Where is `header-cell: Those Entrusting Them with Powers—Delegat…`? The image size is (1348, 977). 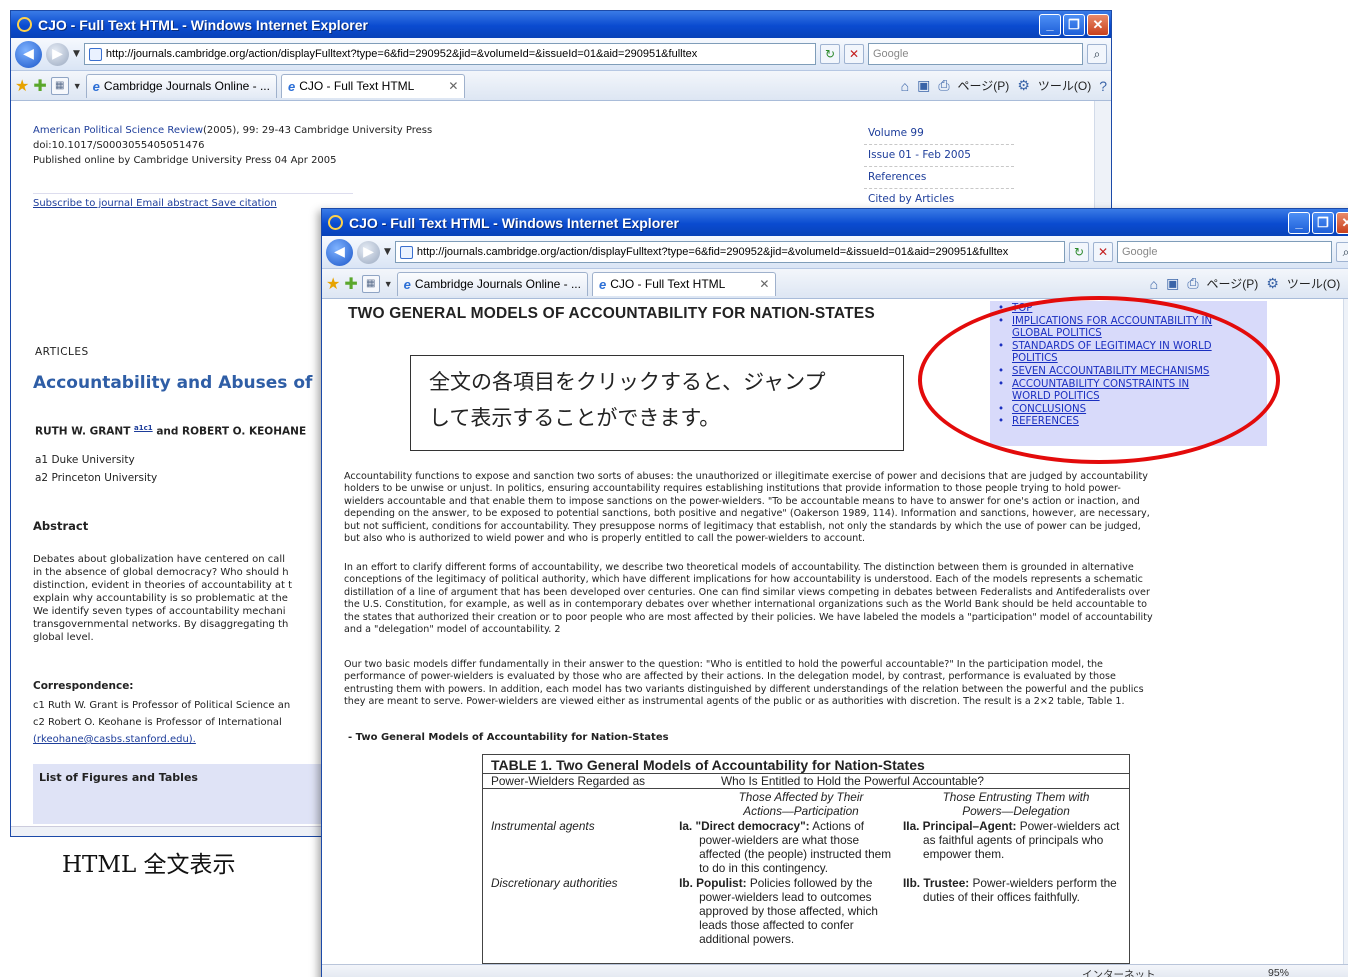 header-cell: Those Entrusting Them with Powers—Delegat… is located at coordinates (1016, 804).